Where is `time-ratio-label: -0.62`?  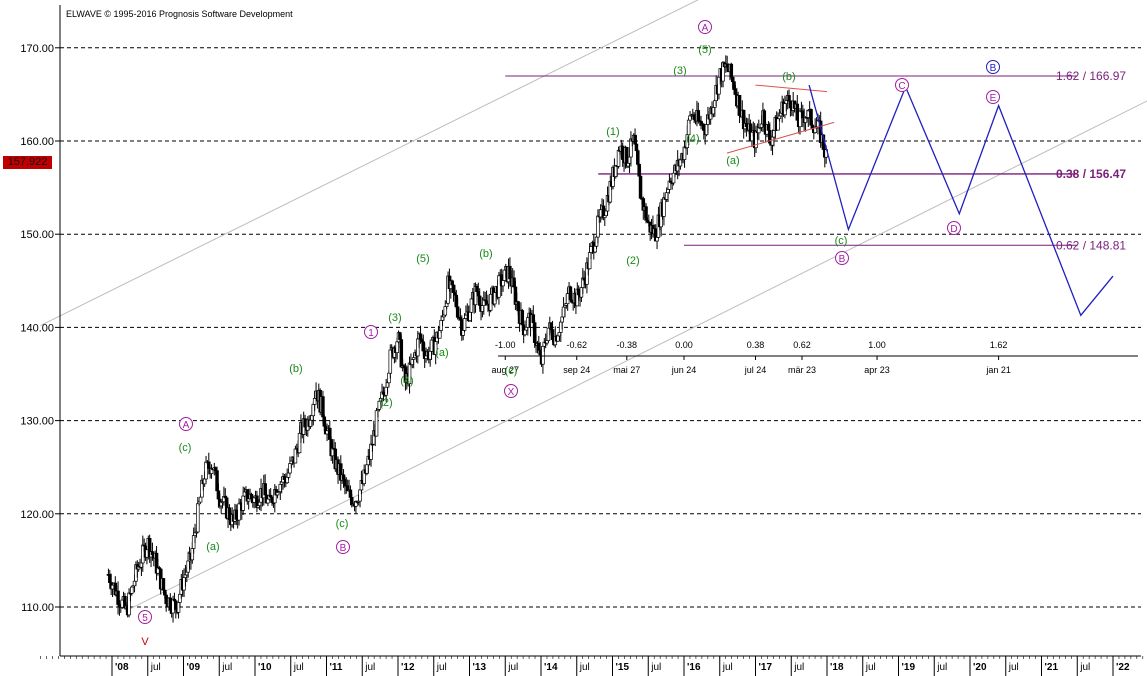
time-ratio-label: -0.62 is located at coordinates (576, 345).